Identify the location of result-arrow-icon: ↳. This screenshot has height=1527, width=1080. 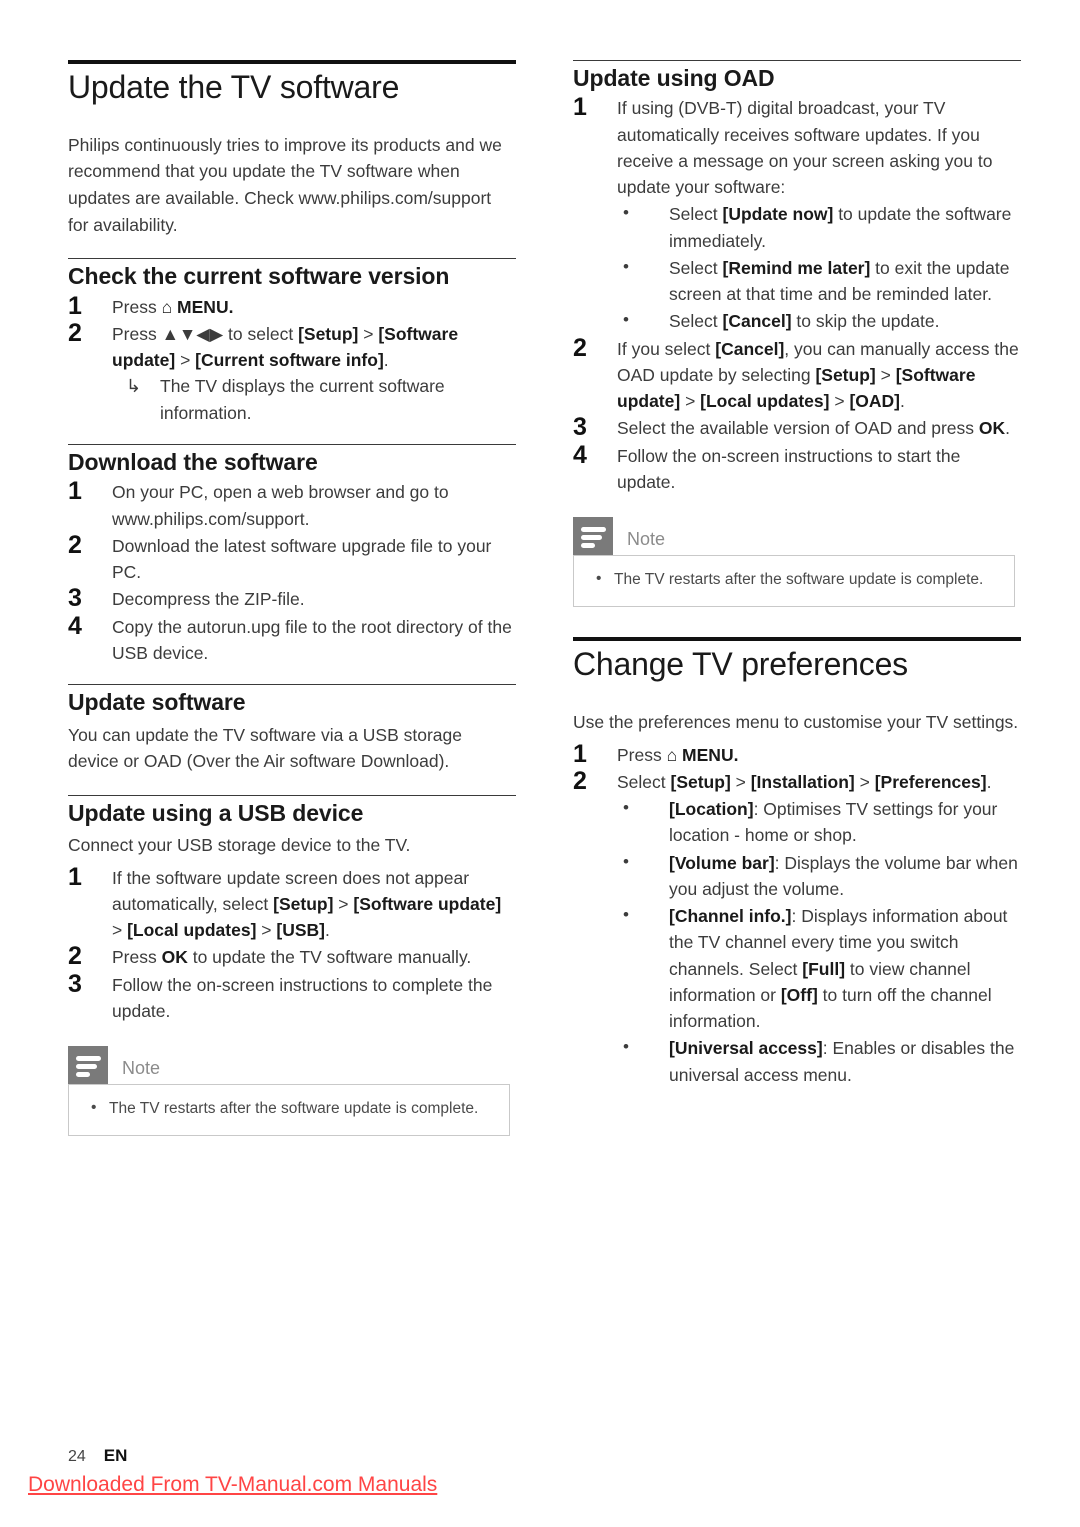
(134, 386).